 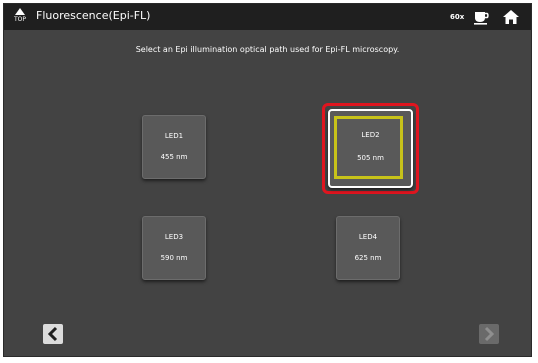 I want to click on selected-indicator, so click(x=368, y=147).